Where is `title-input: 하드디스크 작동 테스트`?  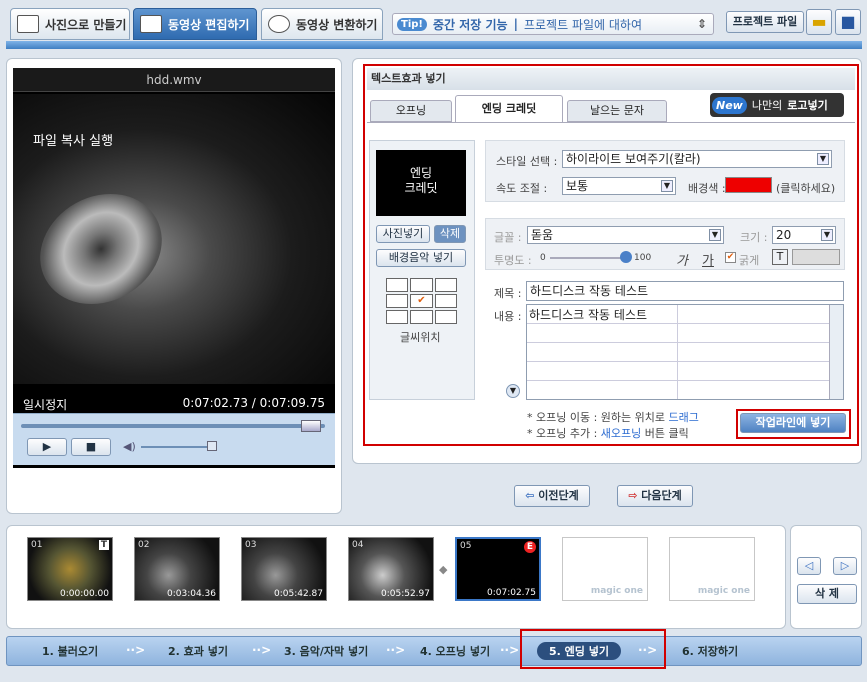
title-input: 하드디스크 작동 테스트 is located at coordinates (685, 291).